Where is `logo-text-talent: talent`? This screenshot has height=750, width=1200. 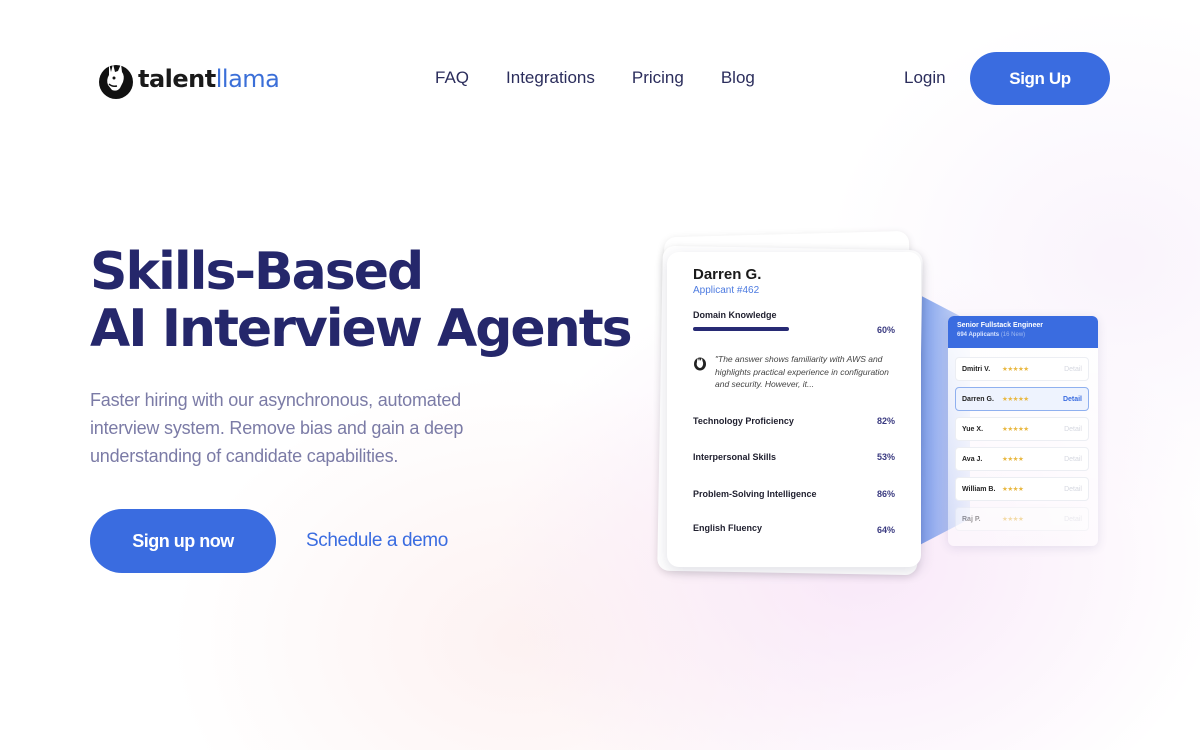 logo-text-talent: talent is located at coordinates (177, 79).